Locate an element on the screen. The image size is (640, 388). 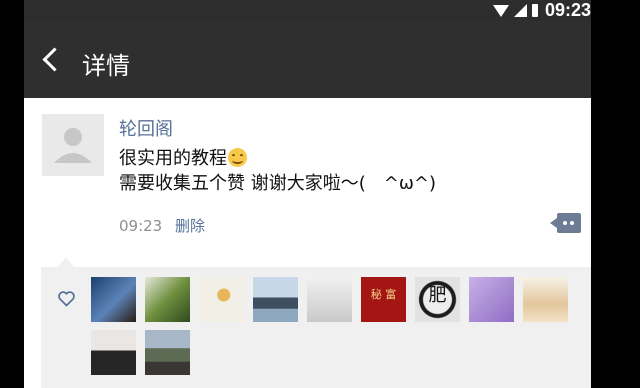
liker-avatar-text: 秘 富 is located at coordinates (383, 294).